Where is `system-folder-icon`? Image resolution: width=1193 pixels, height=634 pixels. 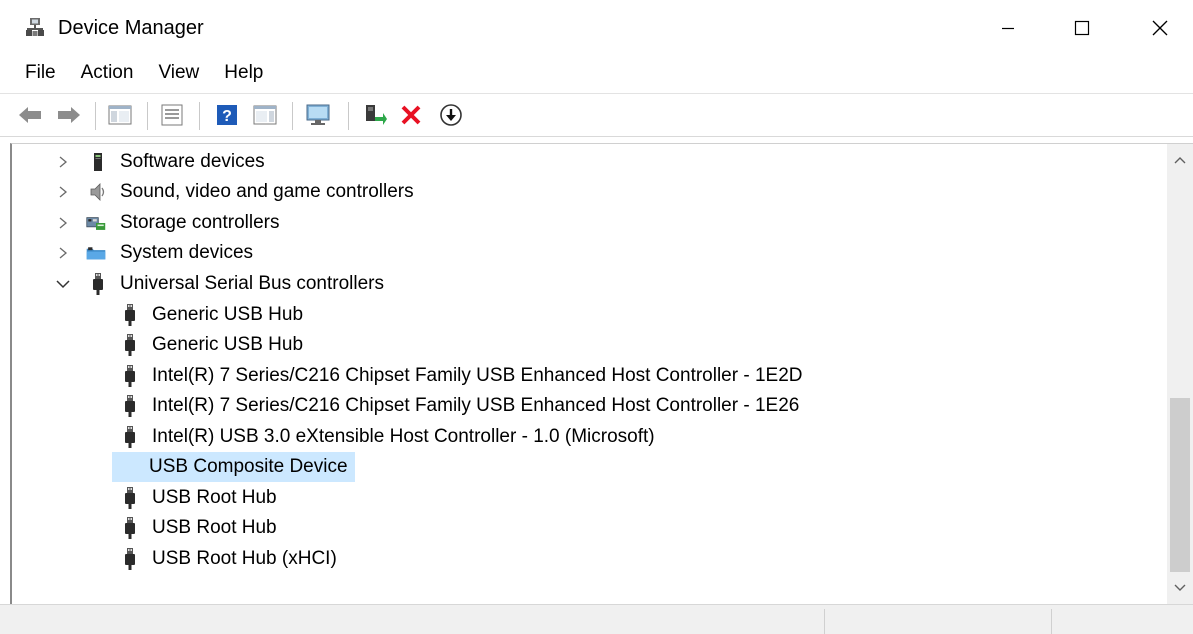 system-folder-icon is located at coordinates (96, 253).